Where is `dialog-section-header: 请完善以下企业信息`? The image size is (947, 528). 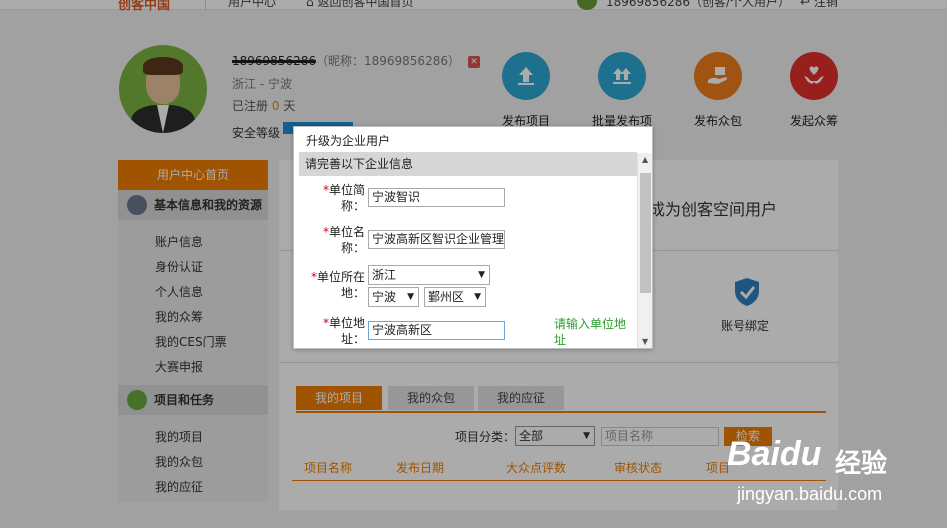
dialog-section-header: 请完善以下企业信息 is located at coordinates (468, 164).